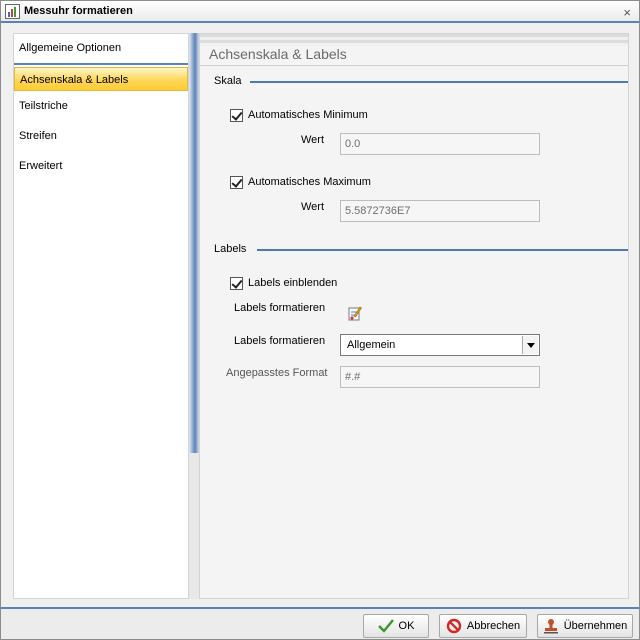 The image size is (640, 640). Describe the element at coordinates (101, 106) in the screenshot. I see `nav-item-tick-marks: Teilstriche` at that location.